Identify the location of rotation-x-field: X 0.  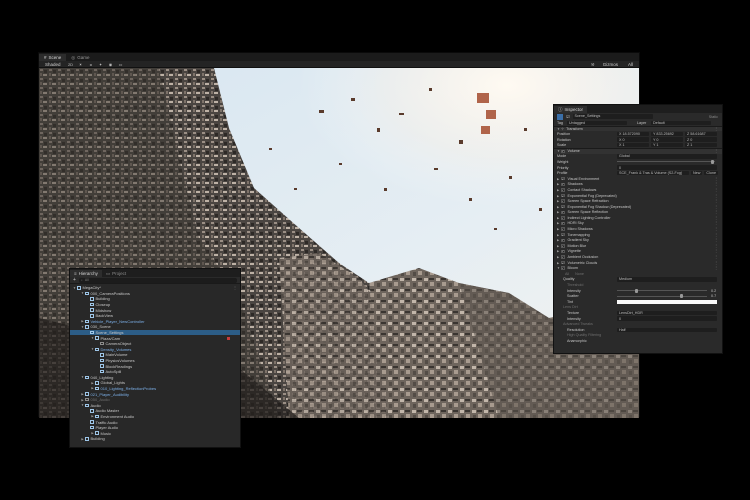
(633, 139).